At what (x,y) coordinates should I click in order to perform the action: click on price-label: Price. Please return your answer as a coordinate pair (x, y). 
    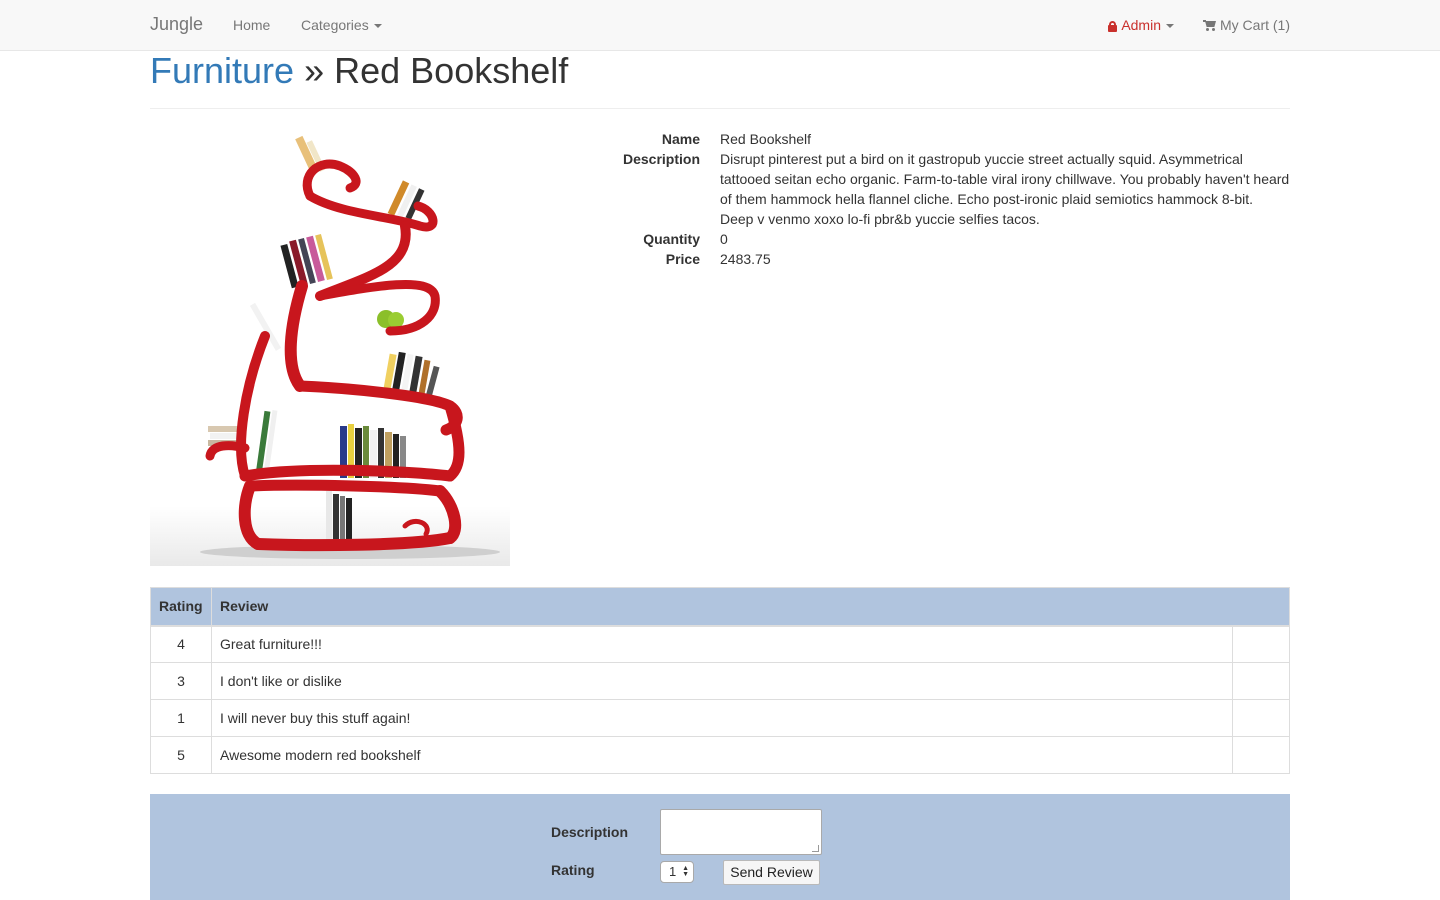
    Looking at the image, I should click on (682, 259).